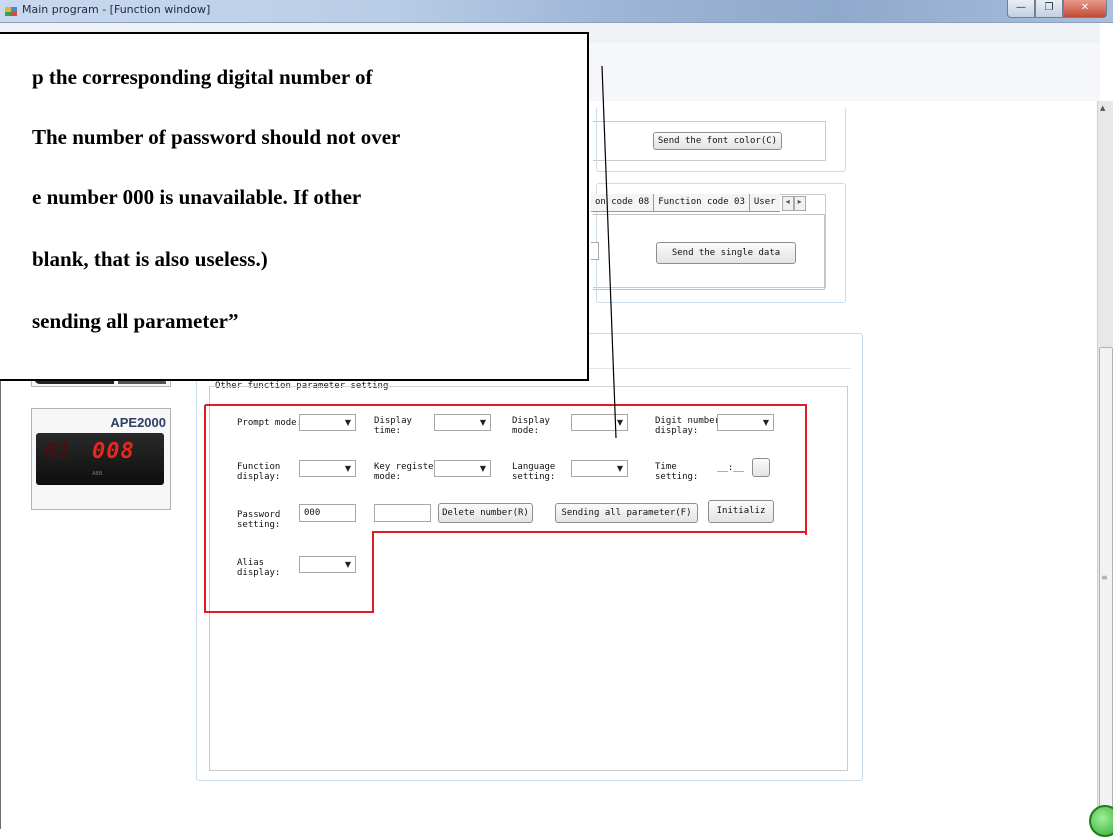 This screenshot has height=837, width=1113. I want to click on function-code-tabs: on code 08 Function code 03 User ◂ ▸, so click(698, 203).